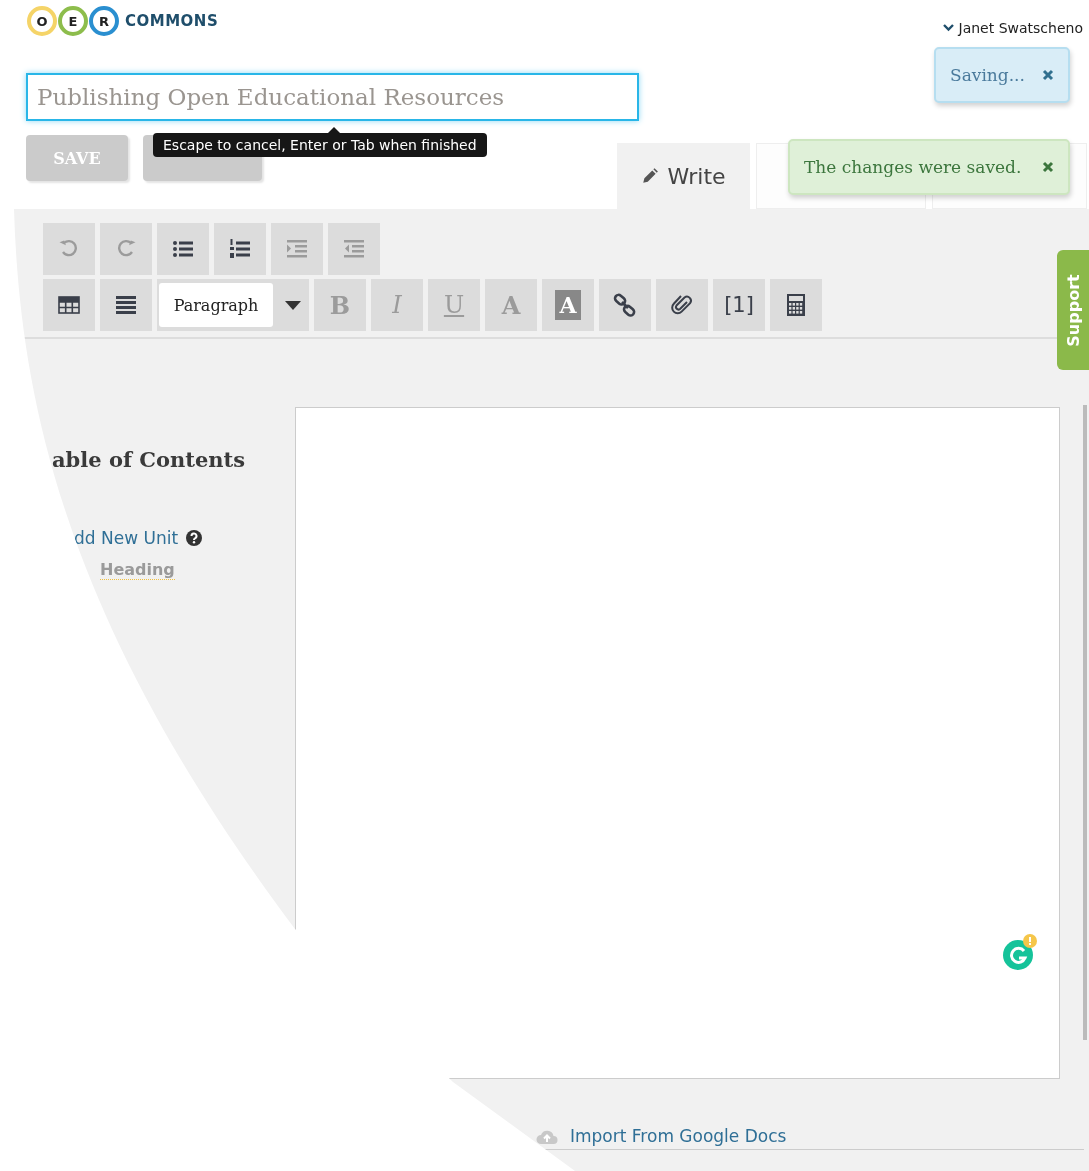 The height and width of the screenshot is (1171, 1089). Describe the element at coordinates (913, 167) in the screenshot. I see `toast-message: The changes were saved.` at that location.